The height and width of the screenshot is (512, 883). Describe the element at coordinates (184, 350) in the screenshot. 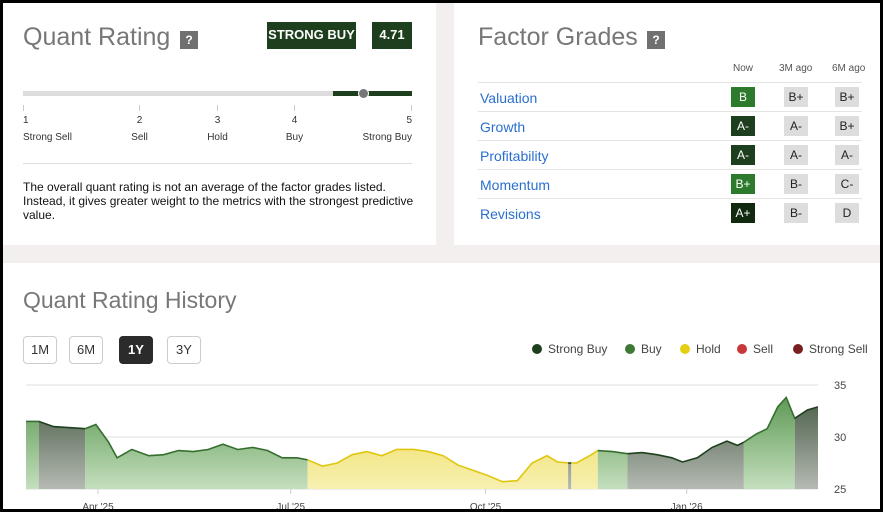

I see `range-button-3y: 3Y` at that location.